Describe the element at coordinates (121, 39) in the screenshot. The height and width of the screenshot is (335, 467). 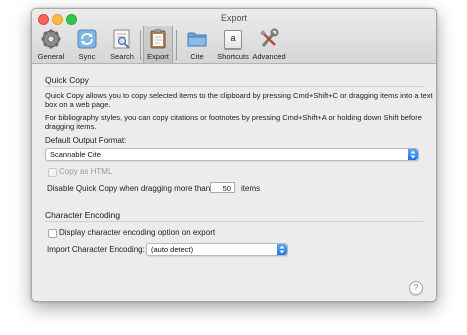
I see `search-icon` at that location.